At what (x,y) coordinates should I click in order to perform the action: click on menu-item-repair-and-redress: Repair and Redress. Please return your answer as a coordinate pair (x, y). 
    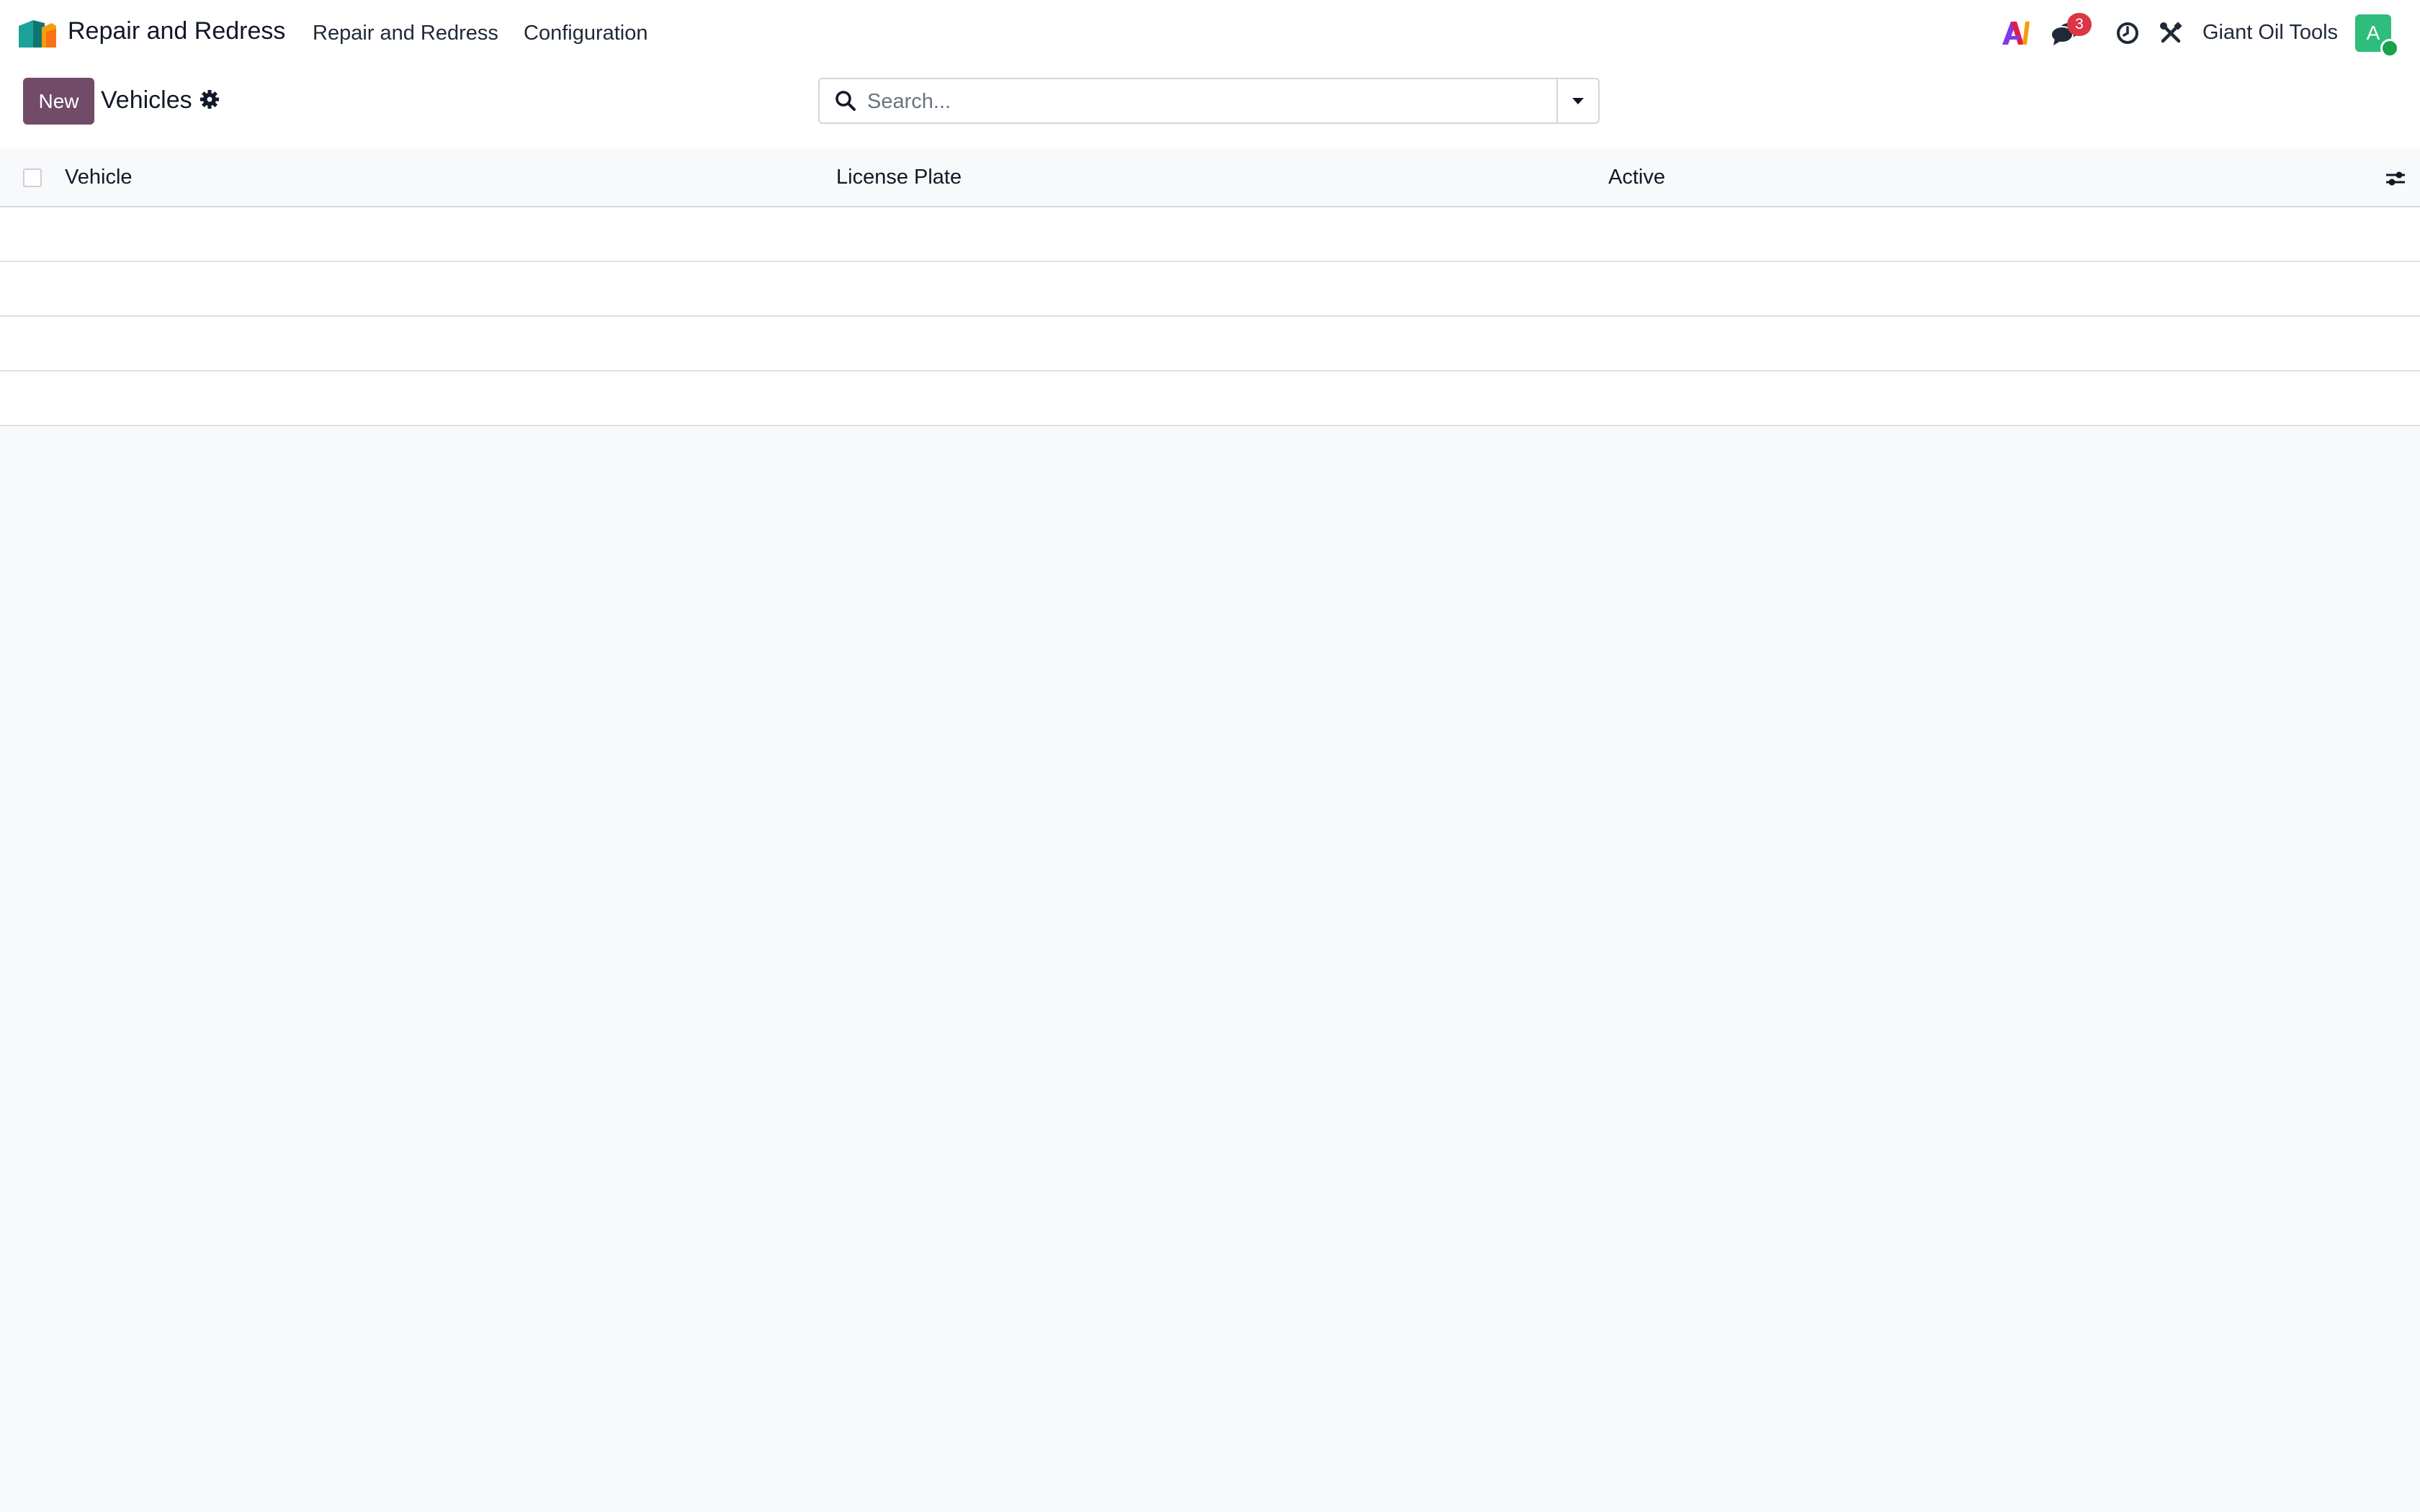
    Looking at the image, I should click on (406, 33).